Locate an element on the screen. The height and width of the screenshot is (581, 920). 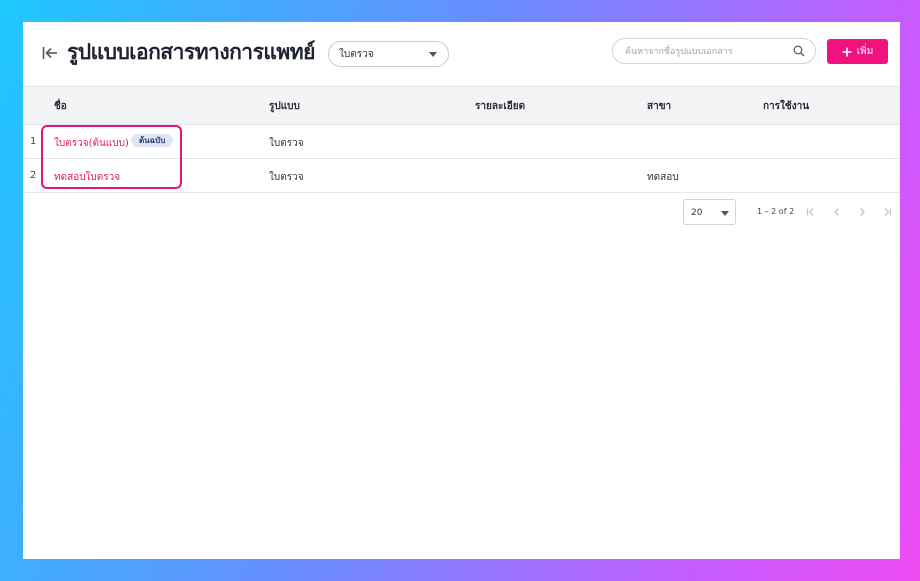
document-type-value: ใบตรวจ is located at coordinates (356, 54).